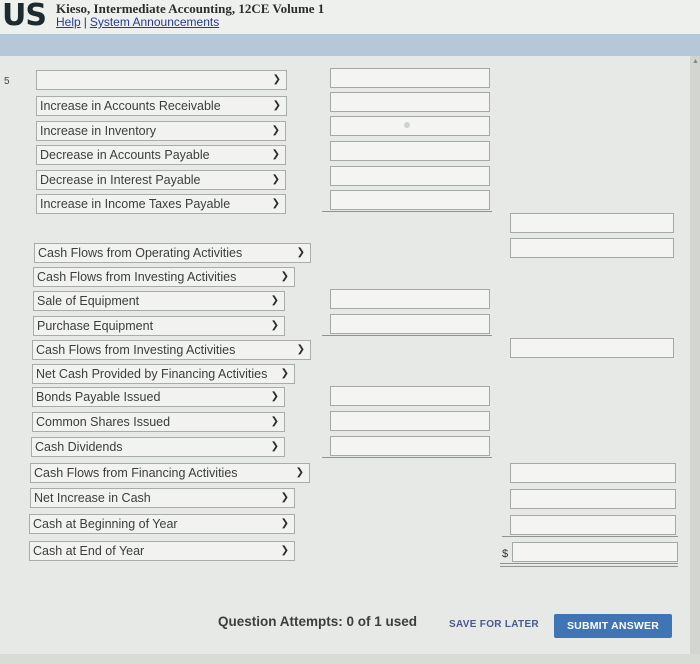 The height and width of the screenshot is (664, 700). I want to click on net-increase-select: Net Increase in Cash ❯, so click(162, 498).